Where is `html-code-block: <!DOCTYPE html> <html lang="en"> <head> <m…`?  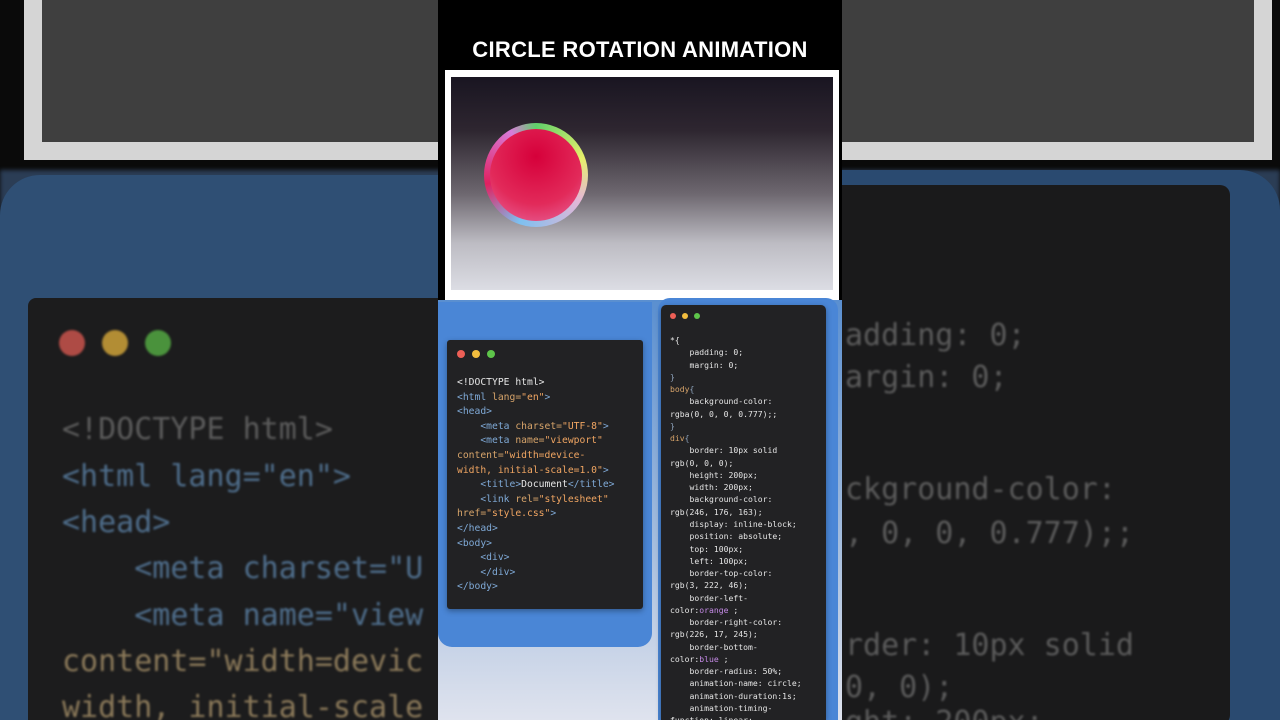 html-code-block: <!DOCTYPE html> <html lang="en"> <head> <m… is located at coordinates (536, 485).